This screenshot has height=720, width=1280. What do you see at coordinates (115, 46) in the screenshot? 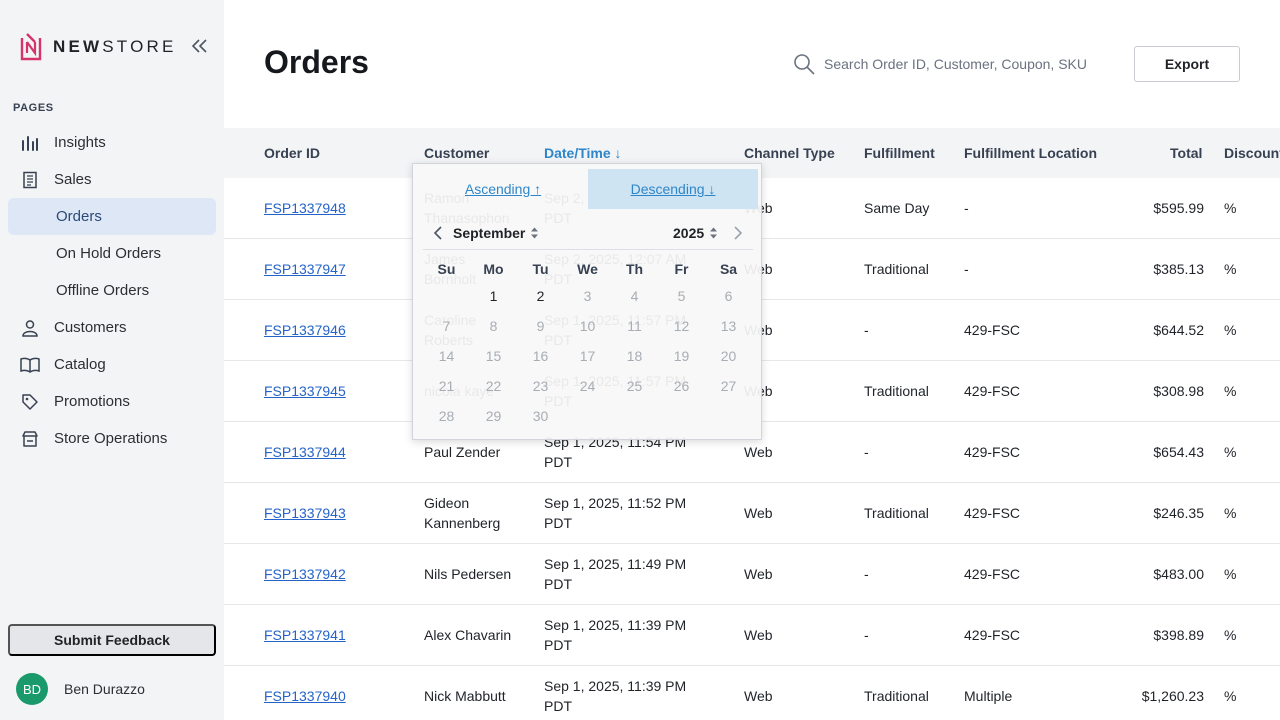
I see `brand-name: NEWSTORE` at bounding box center [115, 46].